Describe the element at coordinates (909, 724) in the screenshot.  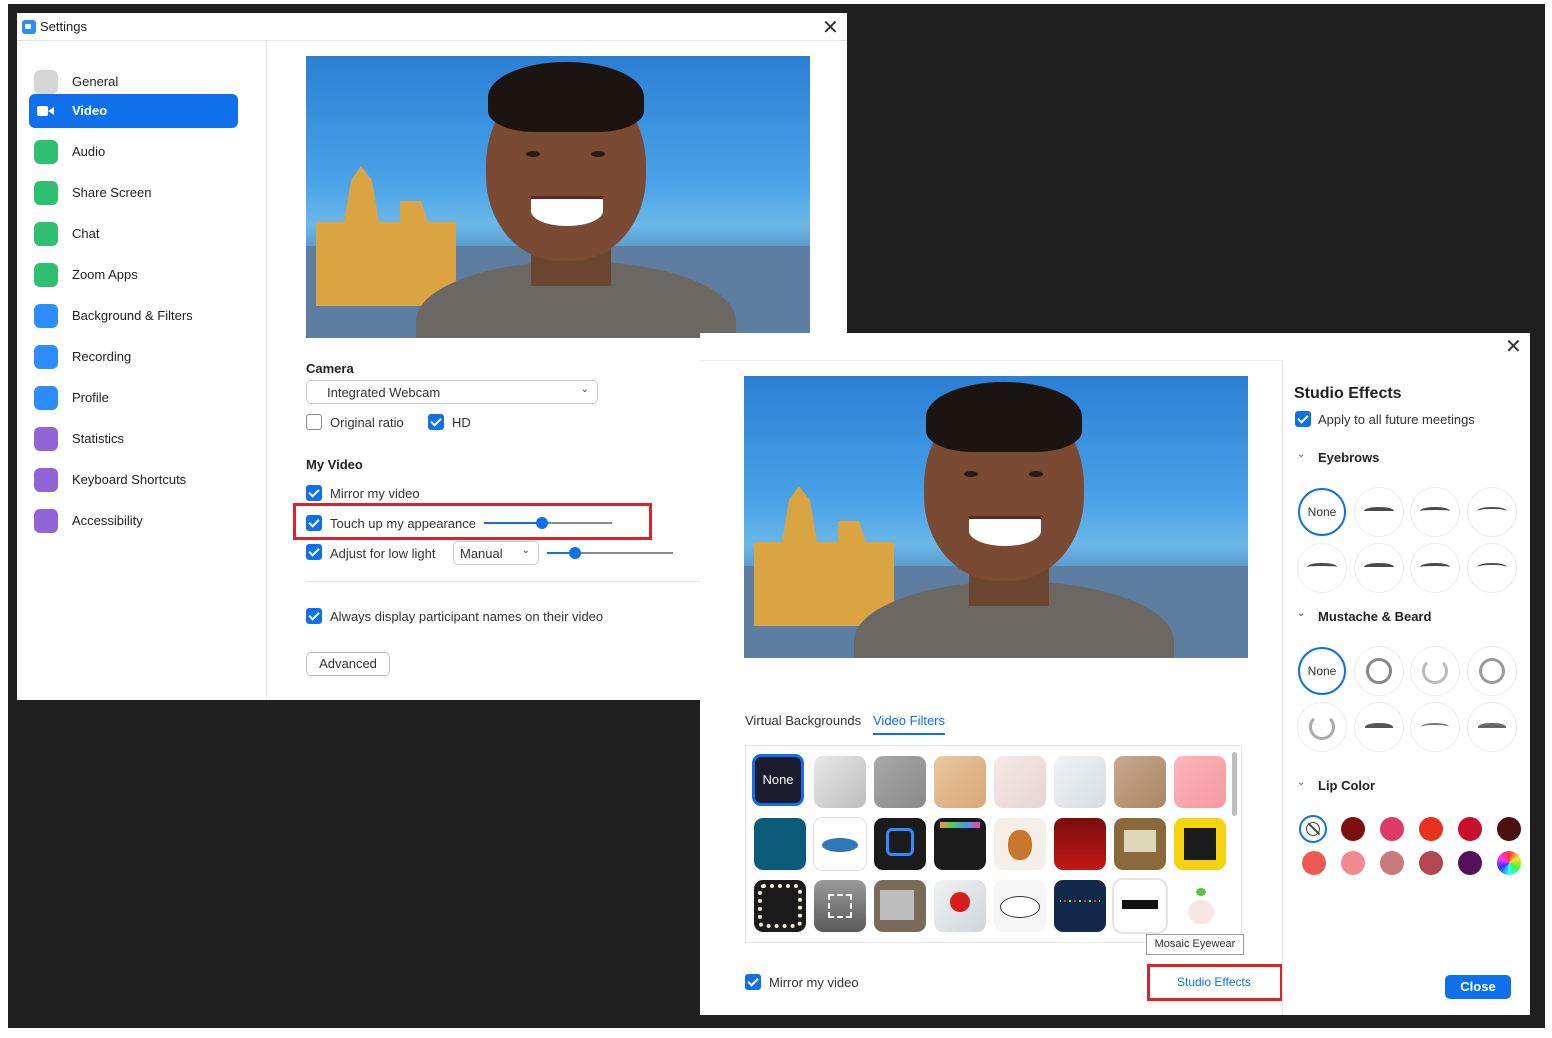
I see `tab-video-filters: Video Filters` at that location.